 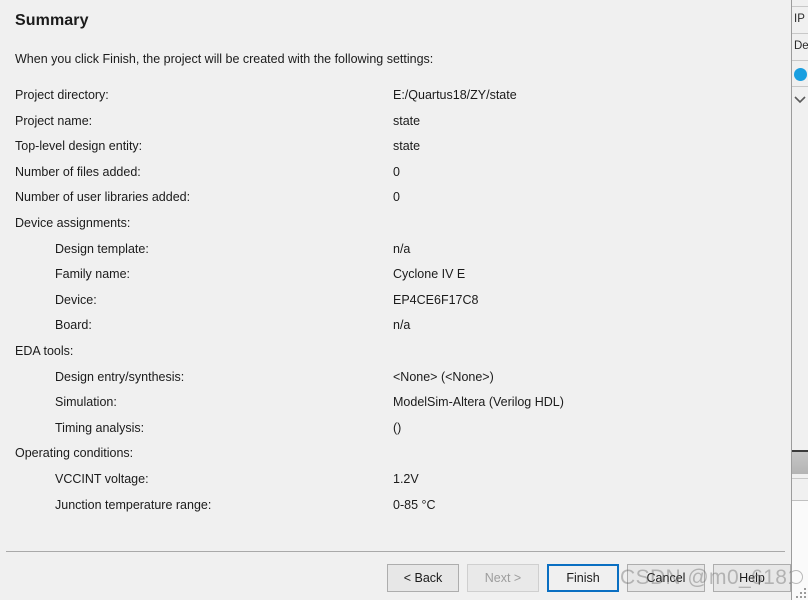 I want to click on summary-row: Project name: state, so click(x=395, y=126).